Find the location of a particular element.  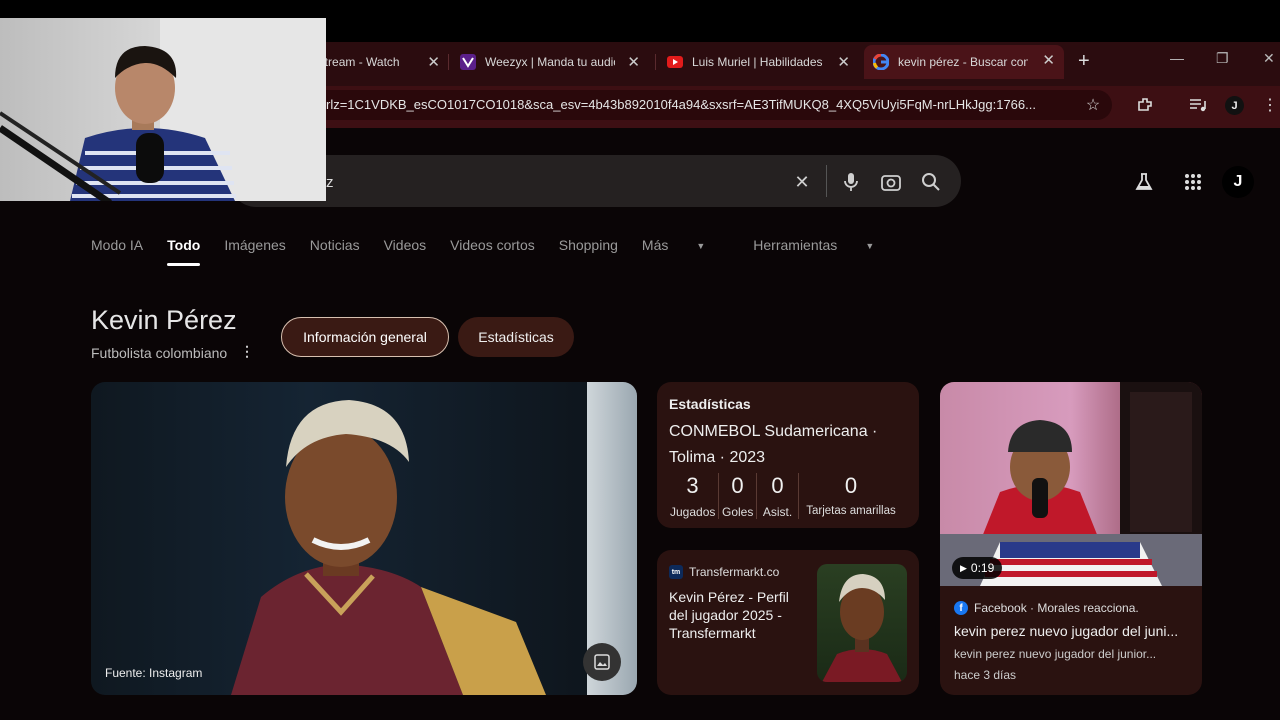

search-divider is located at coordinates (826, 181).